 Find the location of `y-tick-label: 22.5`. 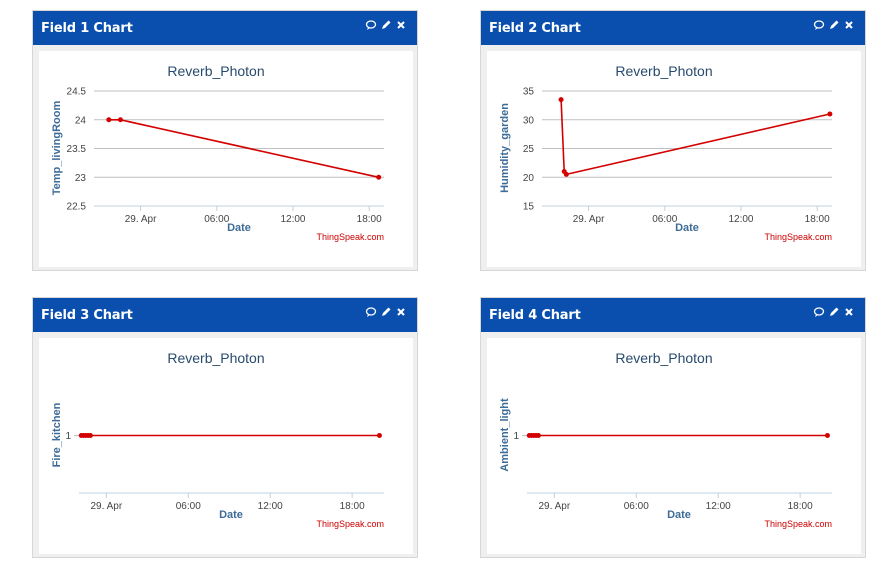

y-tick-label: 22.5 is located at coordinates (77, 207).